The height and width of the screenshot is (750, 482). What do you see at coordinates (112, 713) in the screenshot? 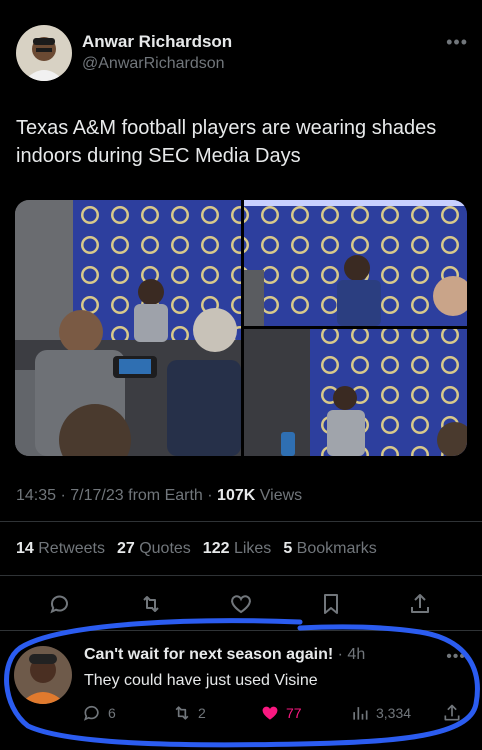
I see `reply-replies-count: 6` at bounding box center [112, 713].